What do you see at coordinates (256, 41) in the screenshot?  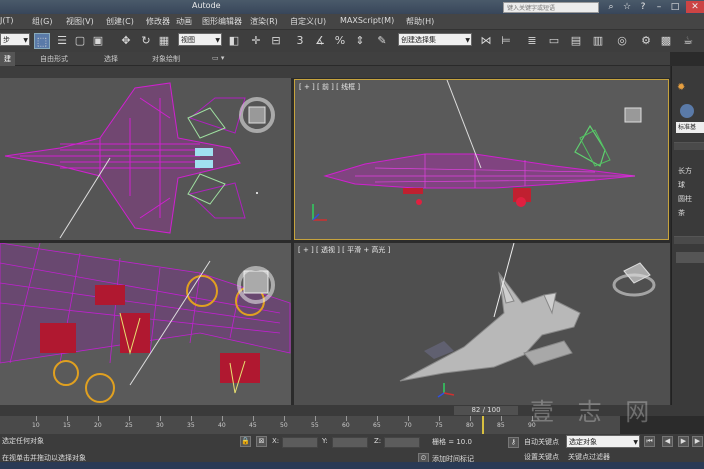 I see `select-manipulate-icon: ✛` at bounding box center [256, 41].